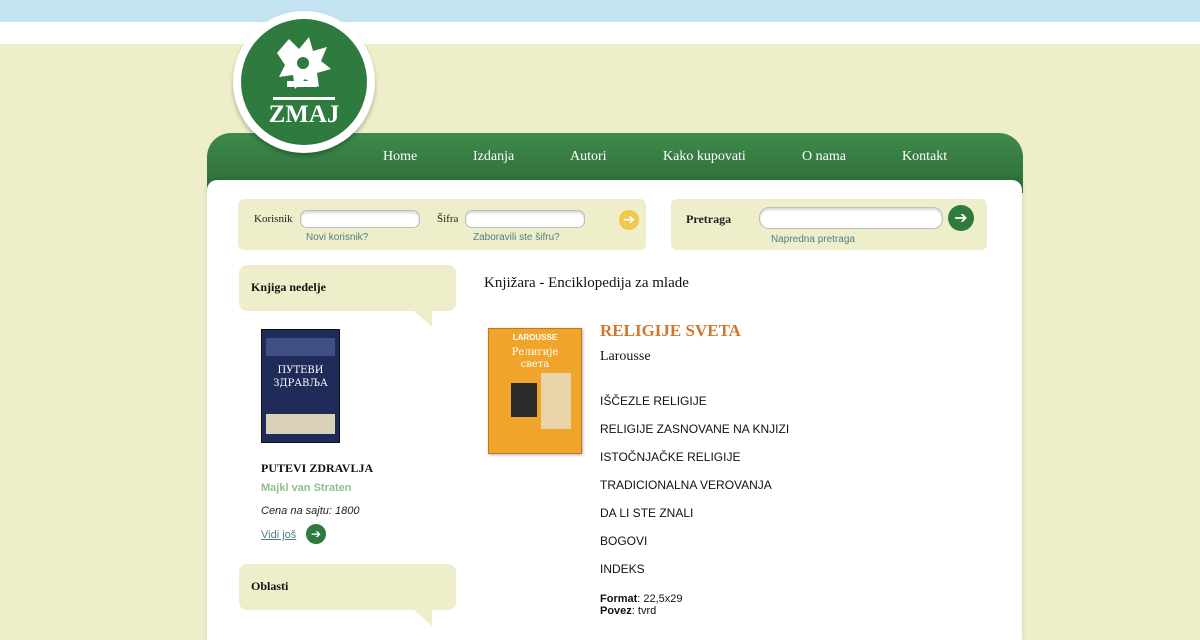 This screenshot has width=1200, height=640. Describe the element at coordinates (586, 283) in the screenshot. I see `breadcrumb: Knjižara - Enciklopedija za mlade` at that location.